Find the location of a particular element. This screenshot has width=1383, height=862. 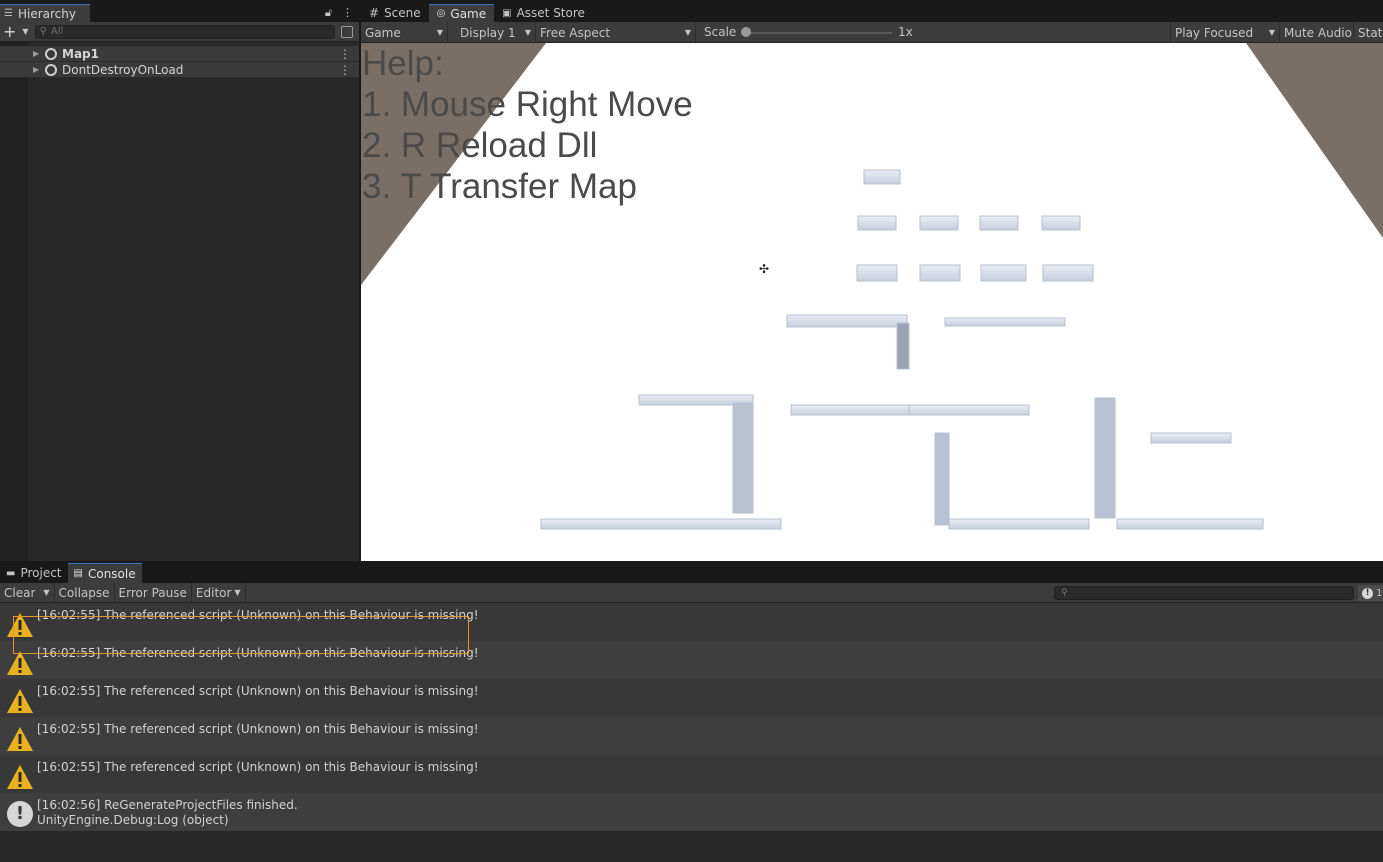

hierarchy-list: ▶ Map1 ⋮ ▶ DontDestroyOnLoad ⋮ is located at coordinates (179, 62).